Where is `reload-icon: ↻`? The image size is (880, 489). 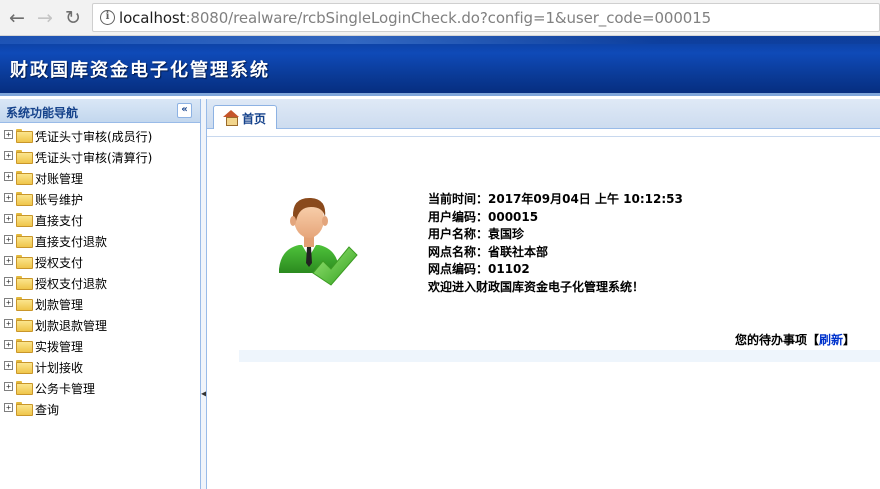
reload-icon: ↻ is located at coordinates (73, 18).